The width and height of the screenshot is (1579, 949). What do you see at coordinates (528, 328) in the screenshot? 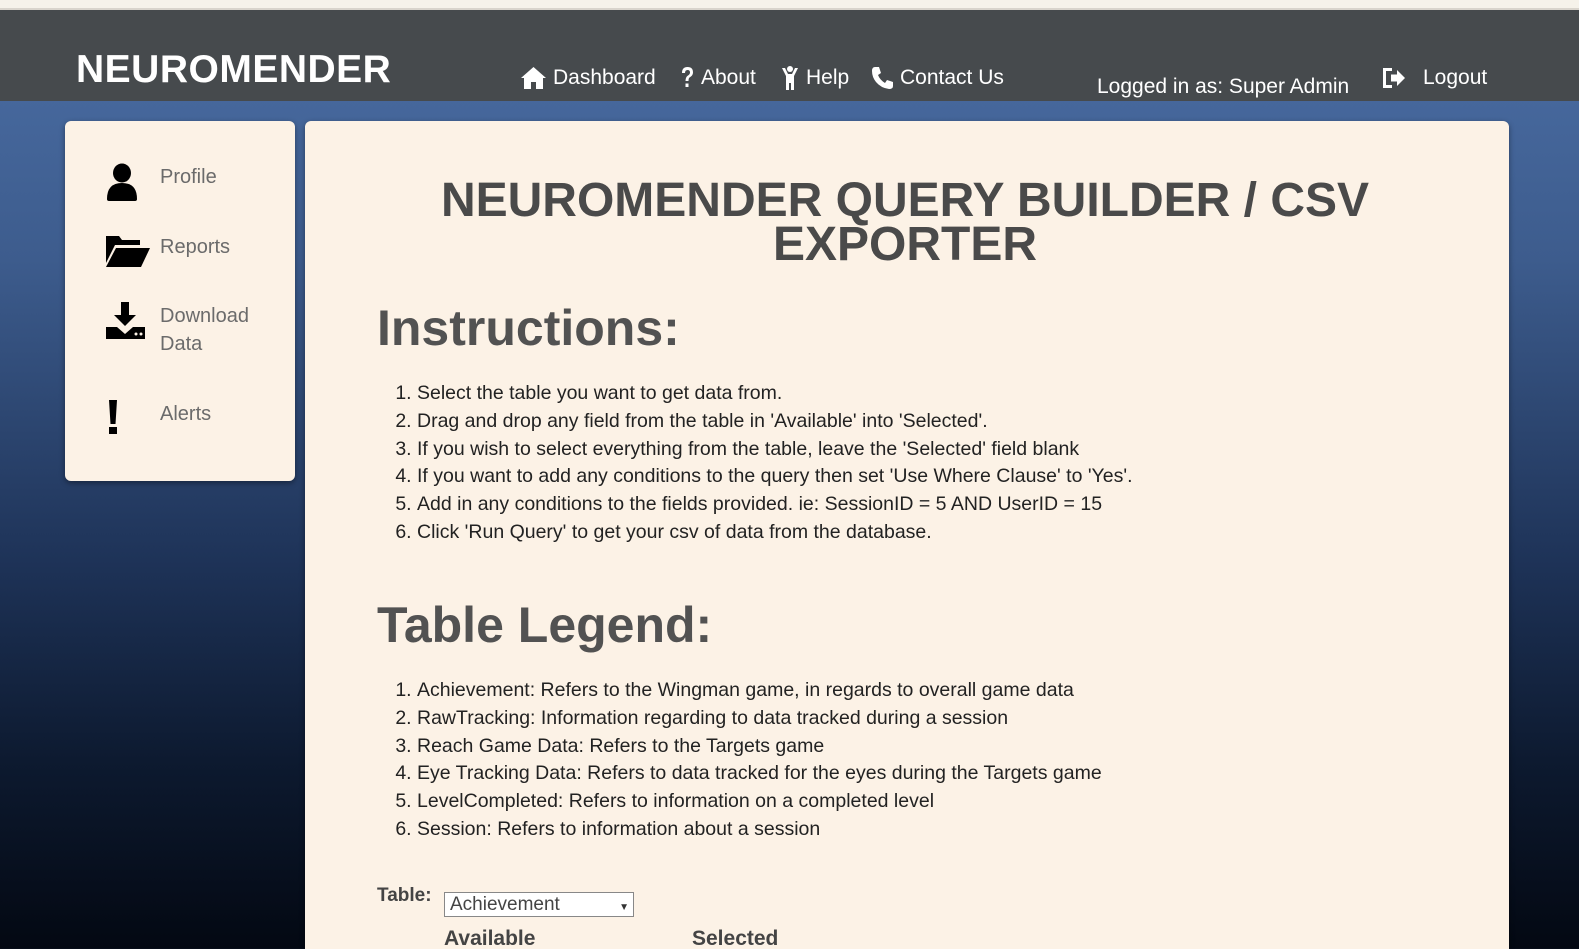
I see `instructions-heading: Instructions:` at bounding box center [528, 328].